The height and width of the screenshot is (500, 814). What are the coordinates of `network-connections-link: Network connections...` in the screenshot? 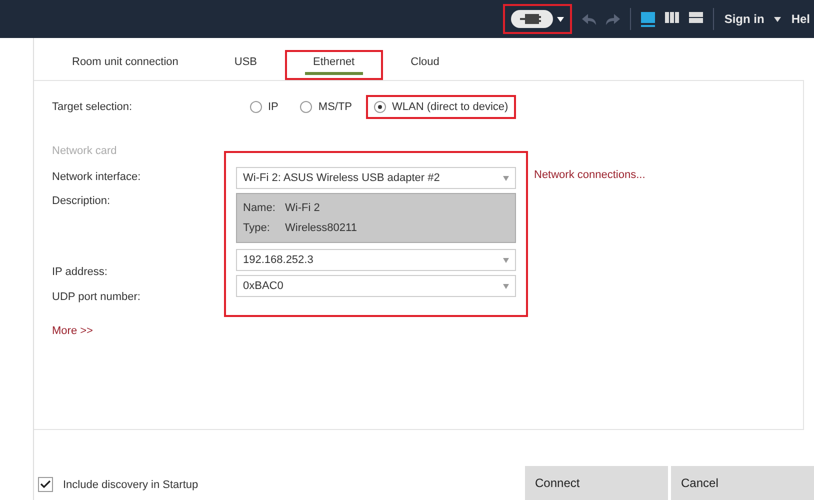 It's located at (590, 175).